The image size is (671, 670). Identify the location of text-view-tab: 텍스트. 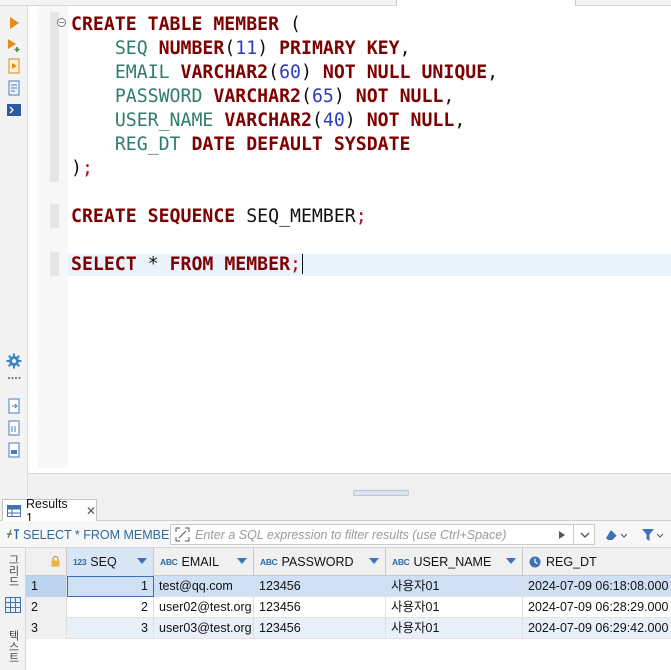
(13, 648).